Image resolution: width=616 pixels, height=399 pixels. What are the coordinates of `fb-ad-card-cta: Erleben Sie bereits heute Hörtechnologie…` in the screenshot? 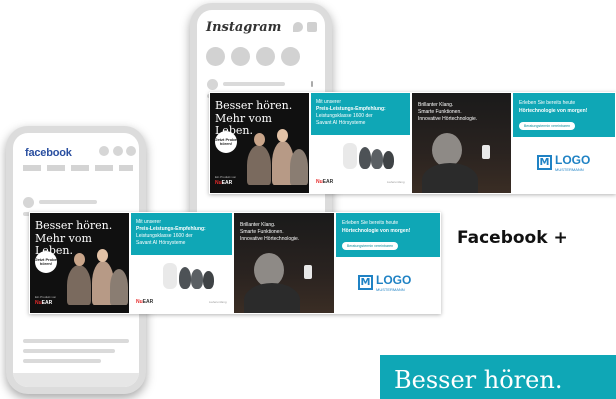 It's located at (388, 263).